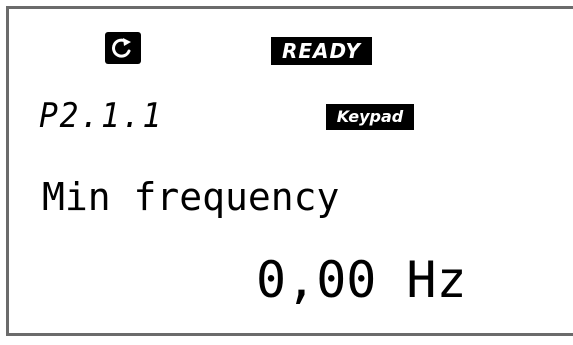 Image resolution: width=573 pixels, height=345 pixels. I want to click on parameter-value: 0,00, so click(316, 280).